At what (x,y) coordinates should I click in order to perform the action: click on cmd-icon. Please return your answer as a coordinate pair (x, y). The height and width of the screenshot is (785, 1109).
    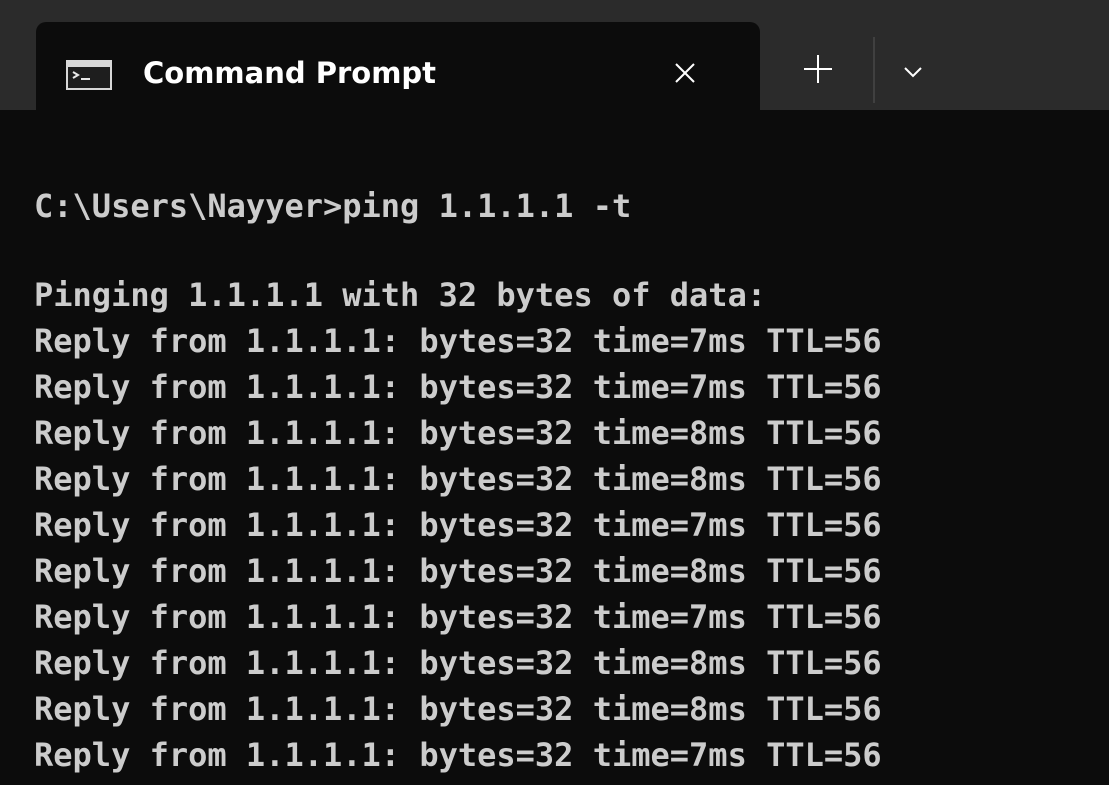
    Looking at the image, I should click on (89, 75).